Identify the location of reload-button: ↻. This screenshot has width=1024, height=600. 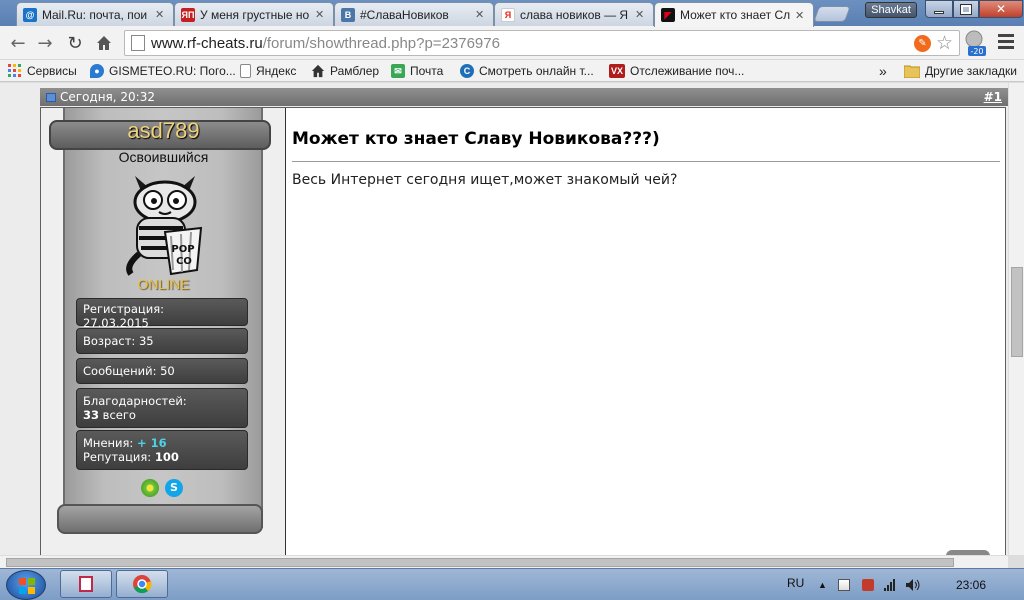
(75, 43).